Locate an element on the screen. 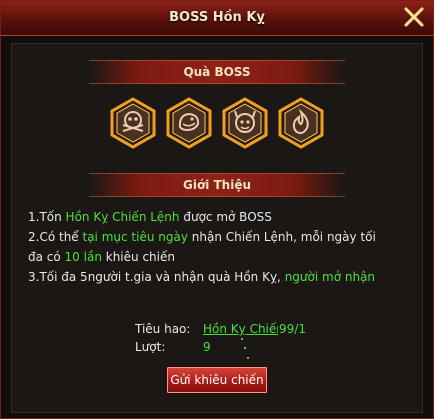 The height and width of the screenshot is (419, 434). text: 1.Tốn is located at coordinates (47, 217).